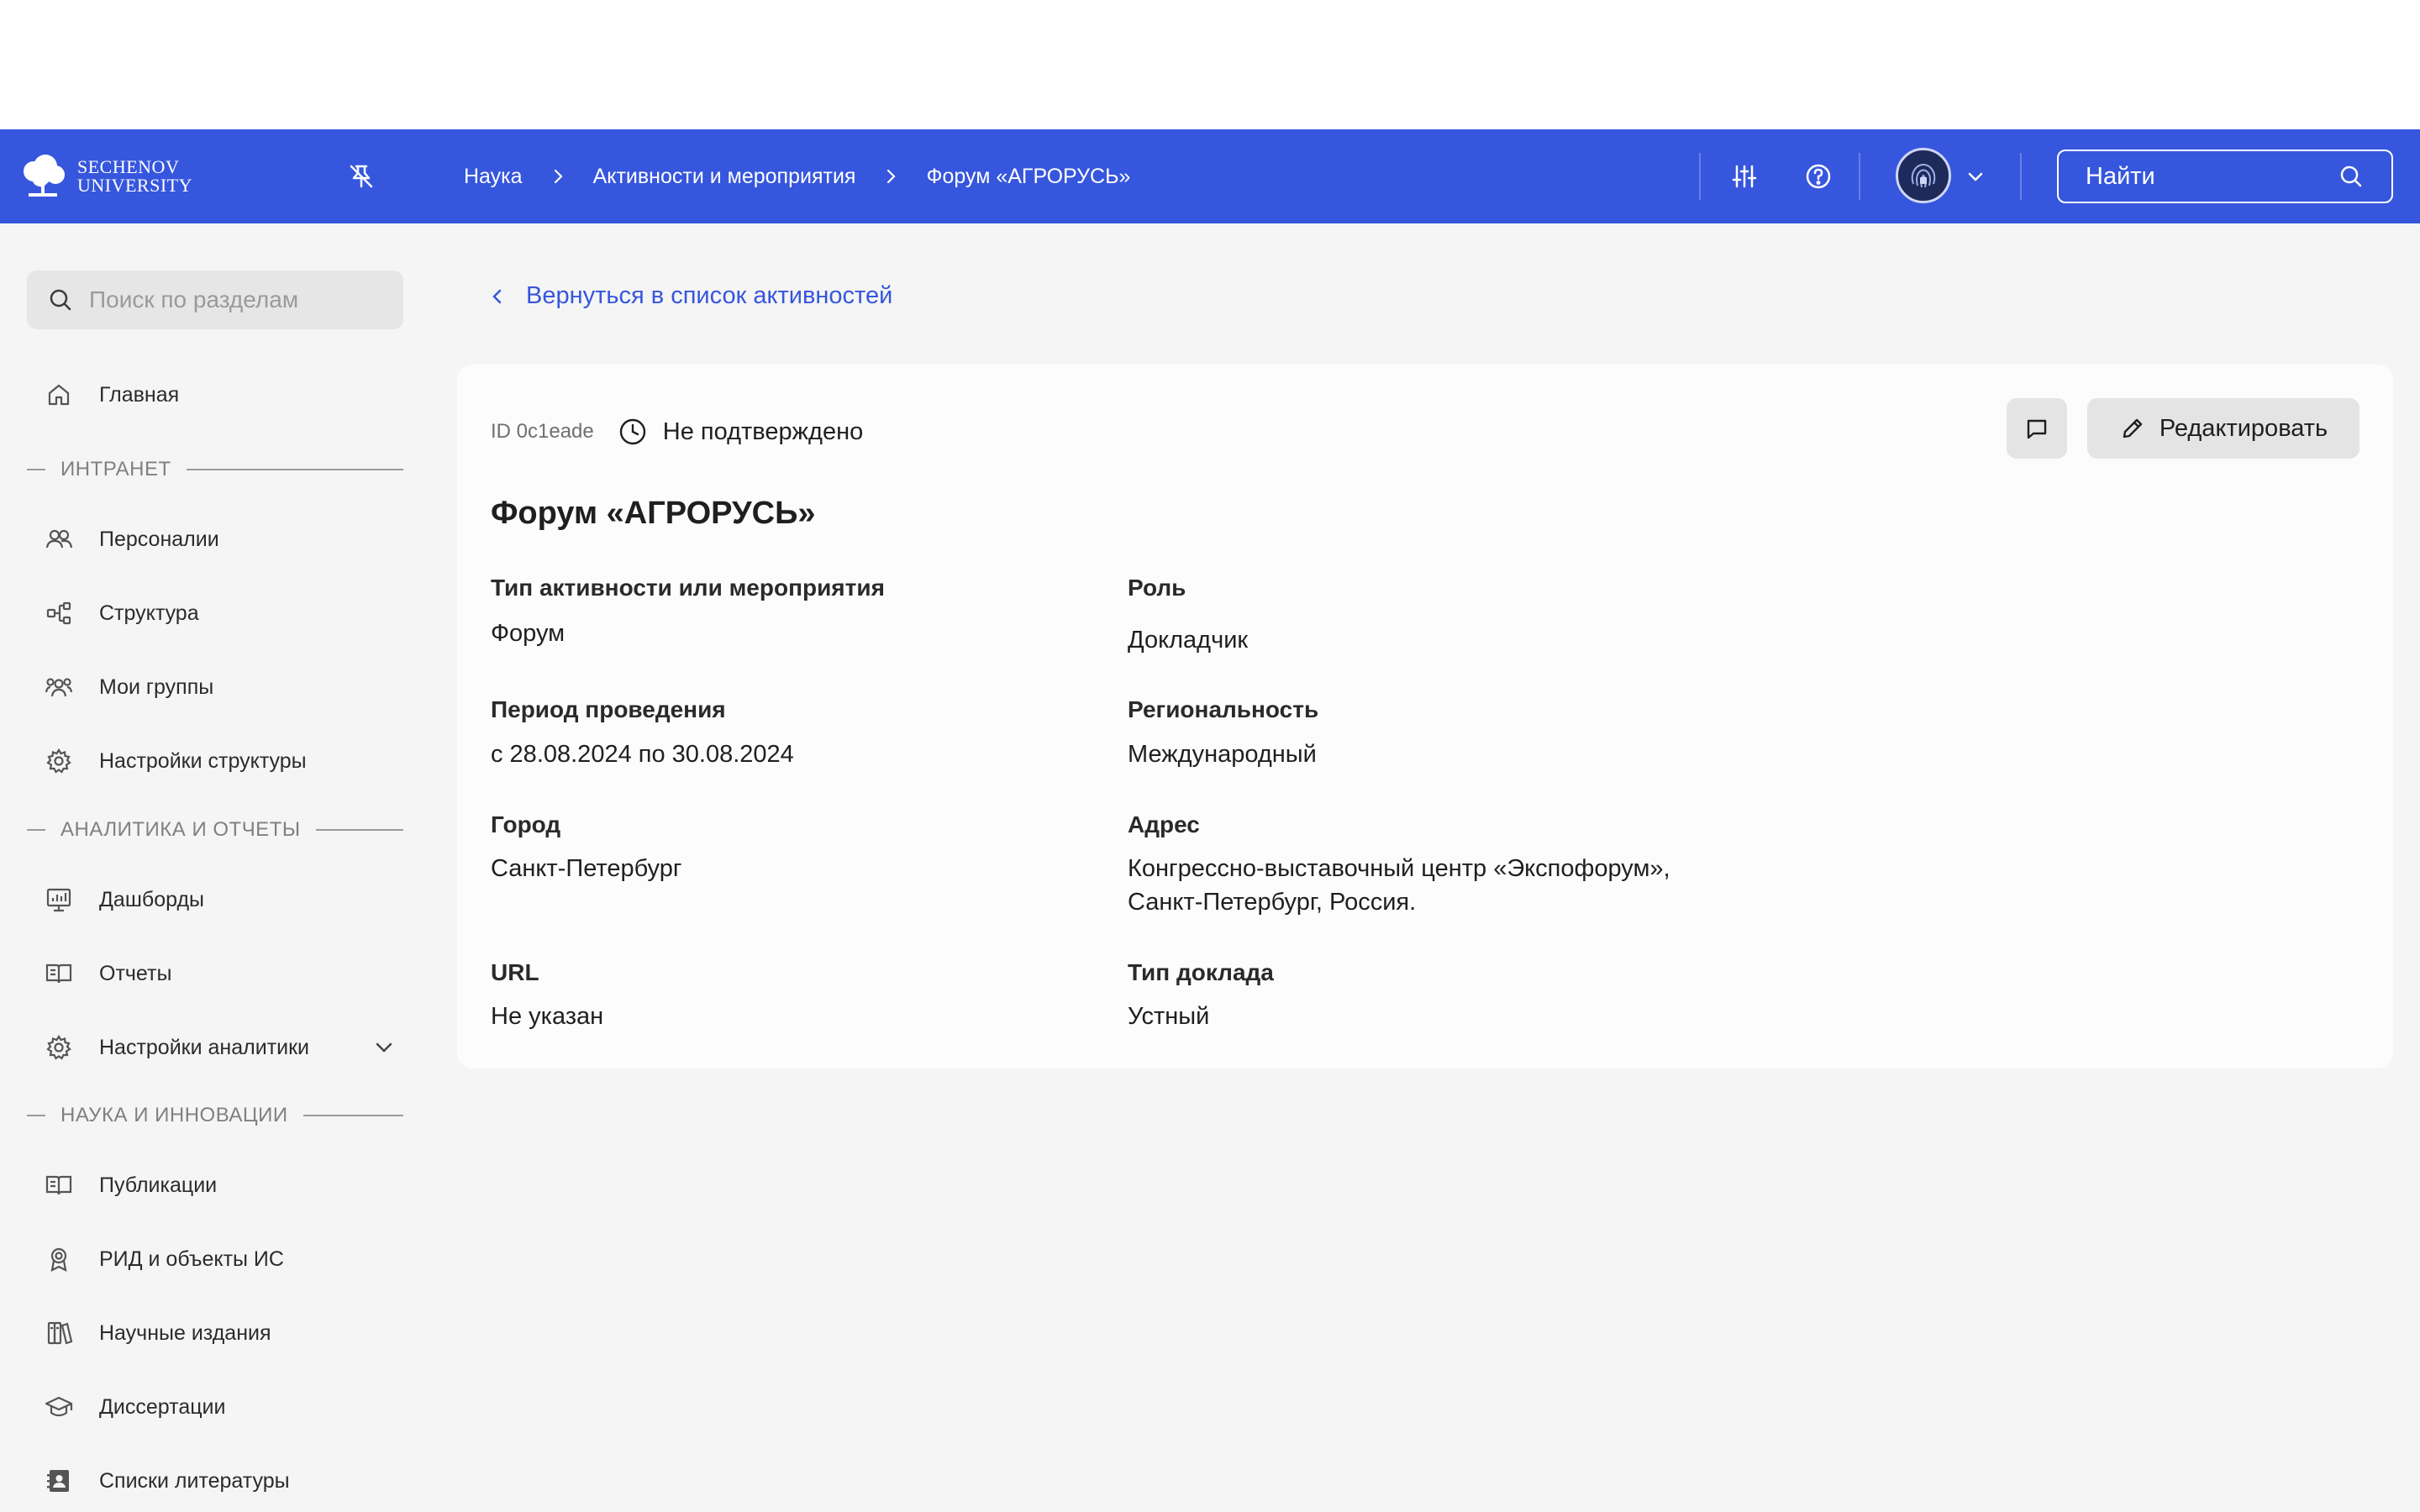  Describe the element at coordinates (191, 1259) in the screenshot. I see `sidebar-item-label: РИД и объекты ИС` at that location.